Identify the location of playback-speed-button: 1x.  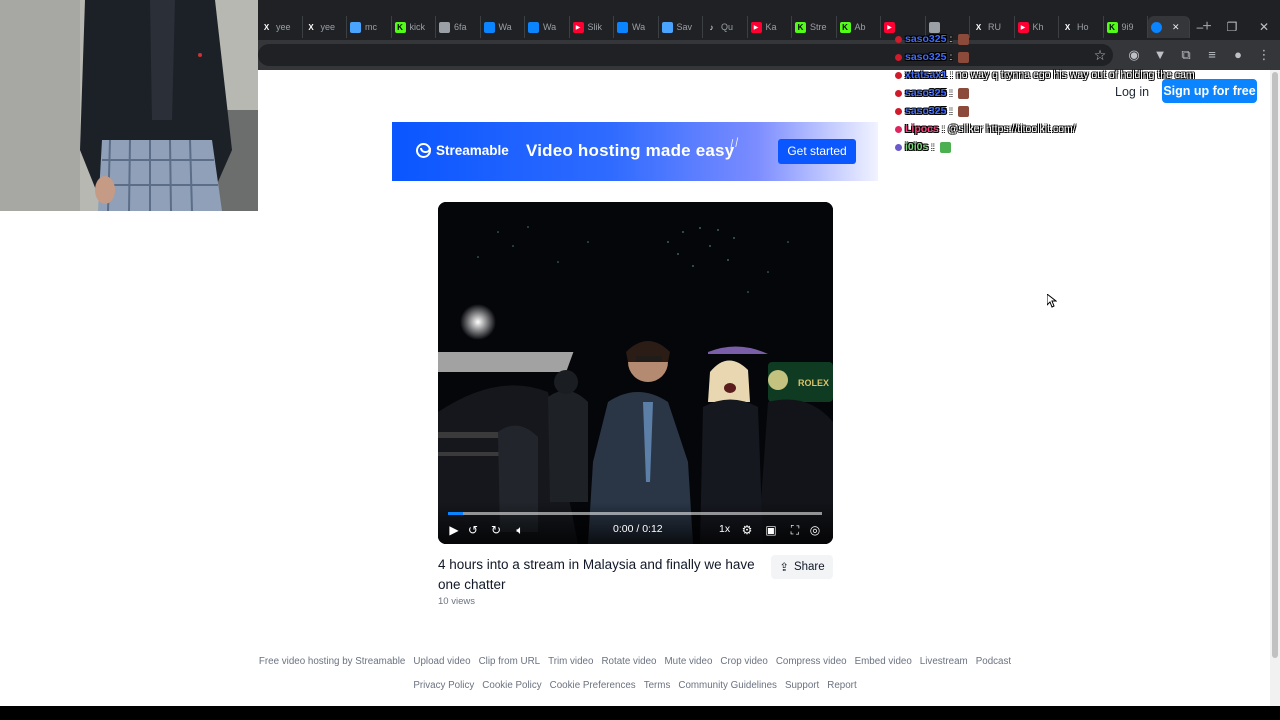
(724, 529).